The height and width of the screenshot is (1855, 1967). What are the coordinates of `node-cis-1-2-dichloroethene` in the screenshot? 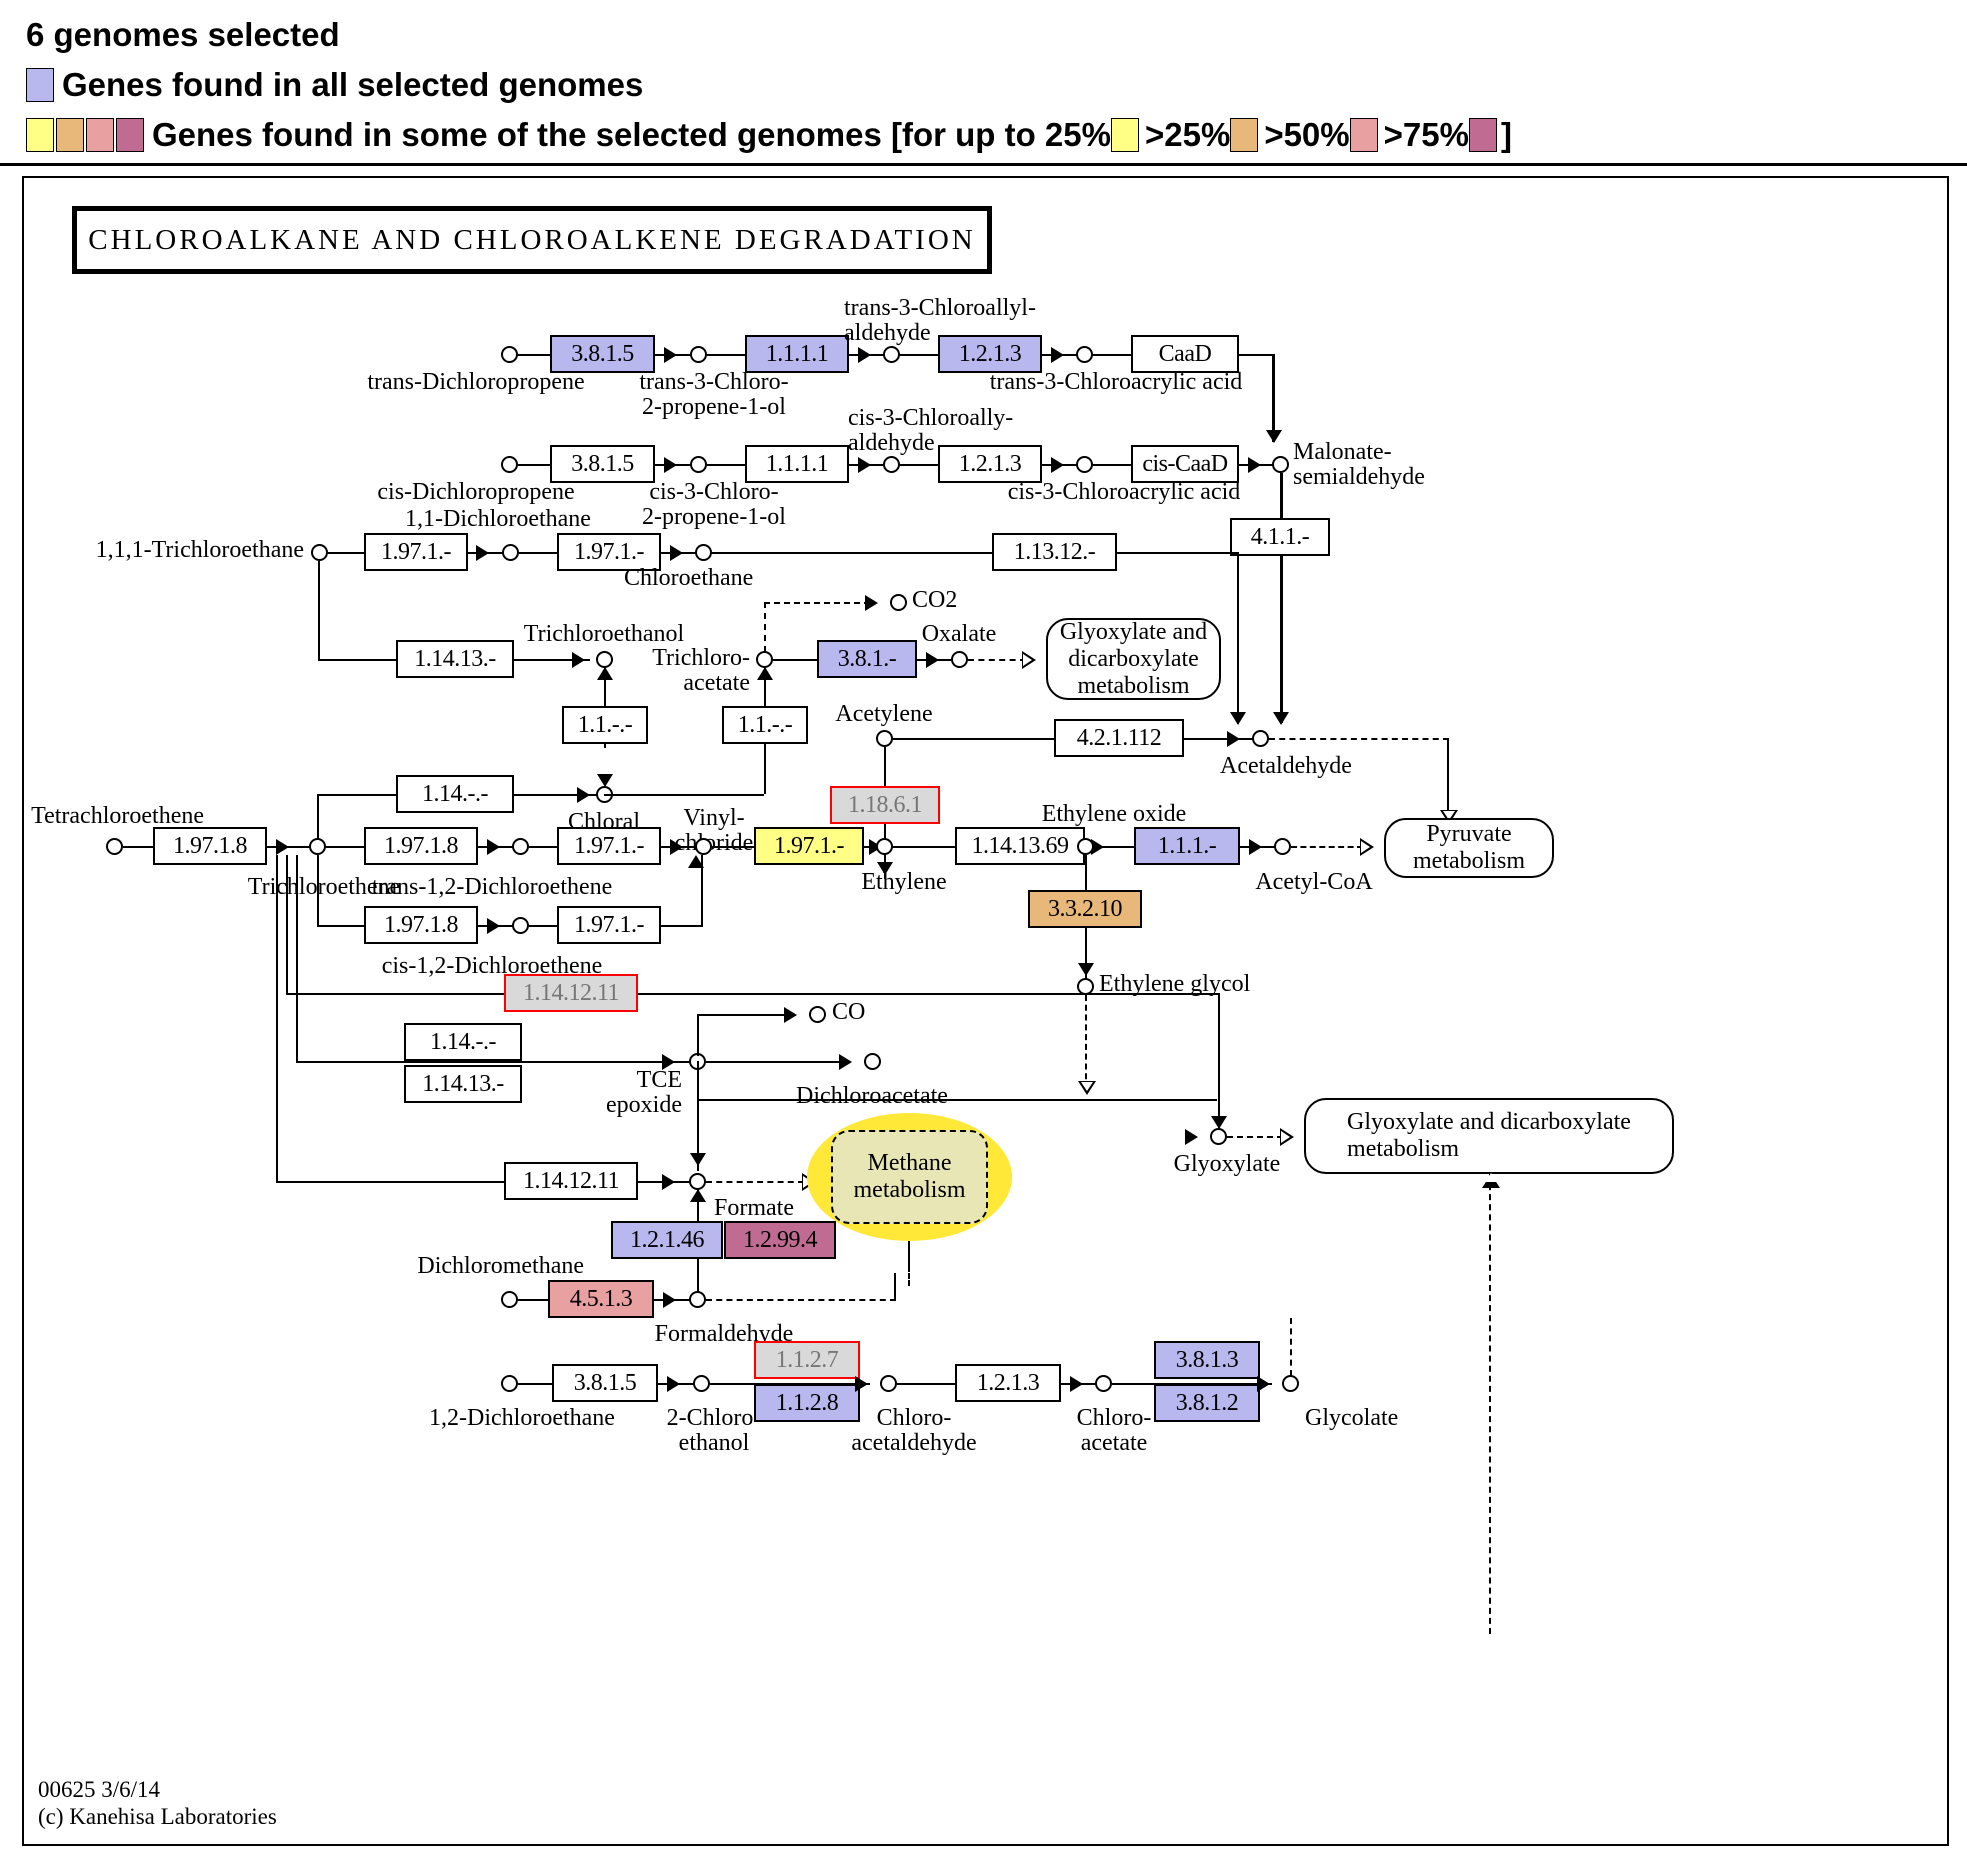 It's located at (520, 925).